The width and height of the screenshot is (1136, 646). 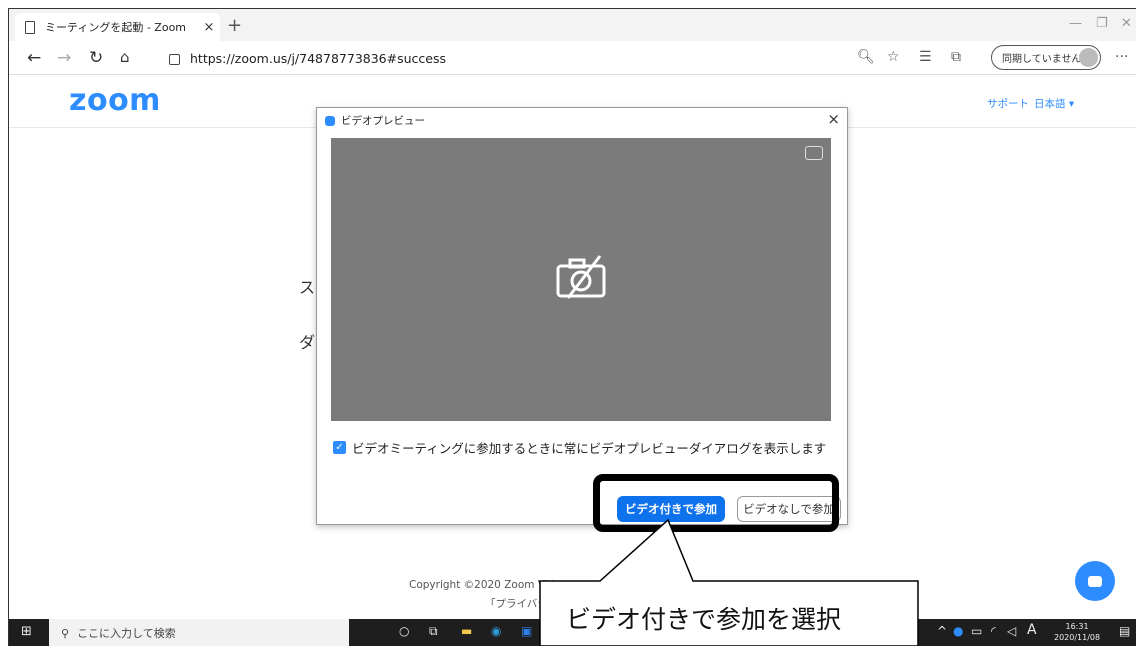 What do you see at coordinates (496, 631) in the screenshot?
I see `edge-icon: ◉` at bounding box center [496, 631].